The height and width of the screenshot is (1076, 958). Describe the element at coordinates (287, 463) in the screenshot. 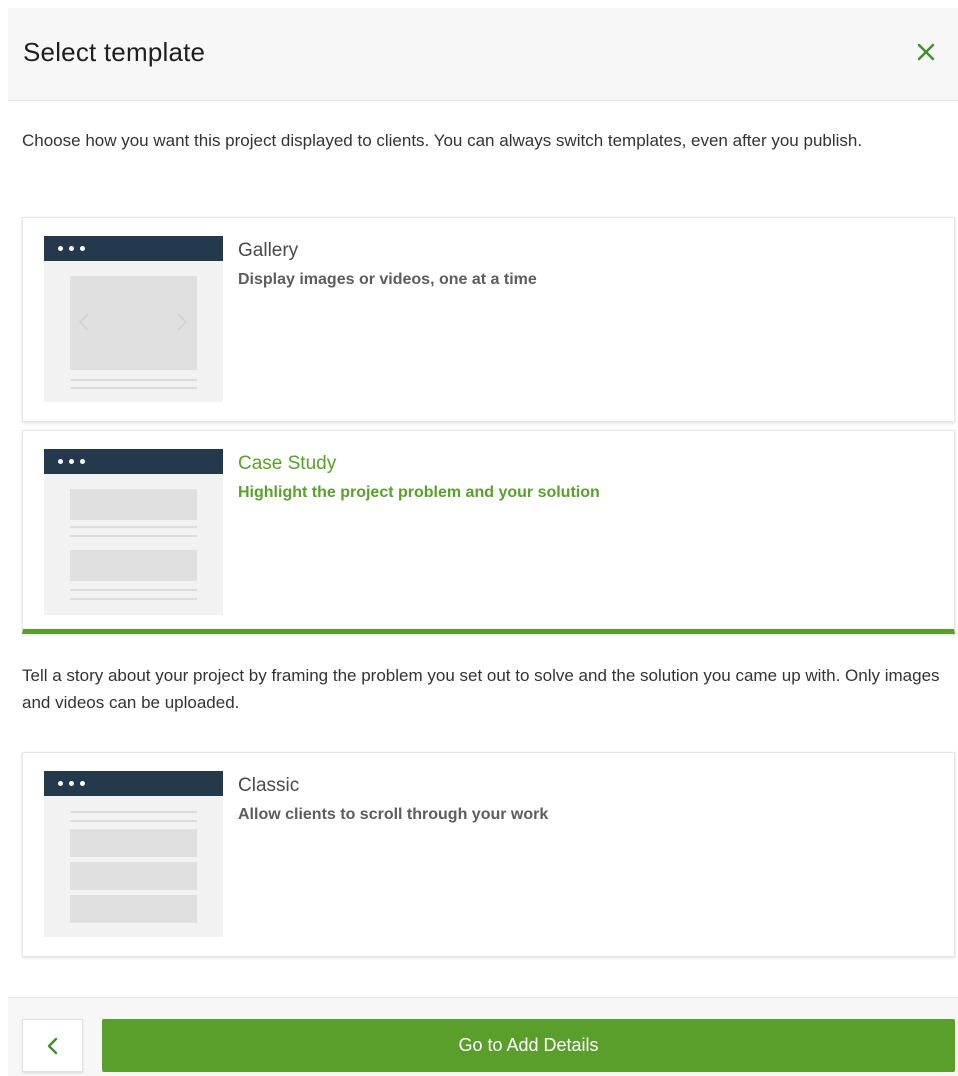

I see `template-name: Case Study` at that location.